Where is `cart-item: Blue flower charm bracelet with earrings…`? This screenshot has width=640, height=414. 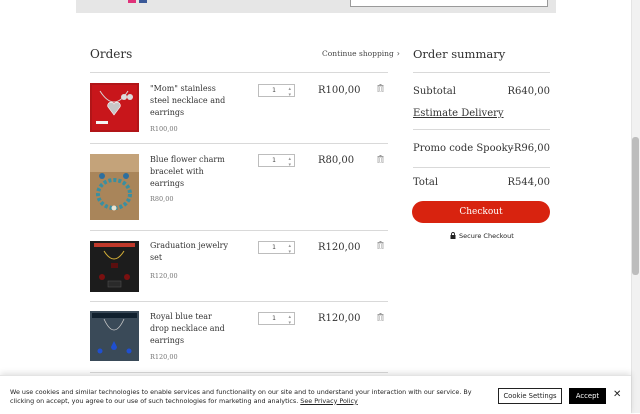
cart-item: Blue flower charm bracelet with earrings… is located at coordinates (239, 187).